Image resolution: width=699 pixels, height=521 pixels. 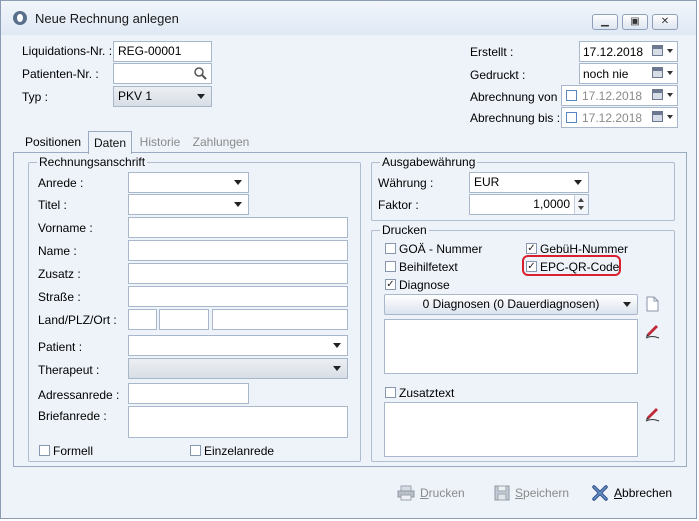 I want to click on waehrung-select: EUR, so click(x=529, y=182).